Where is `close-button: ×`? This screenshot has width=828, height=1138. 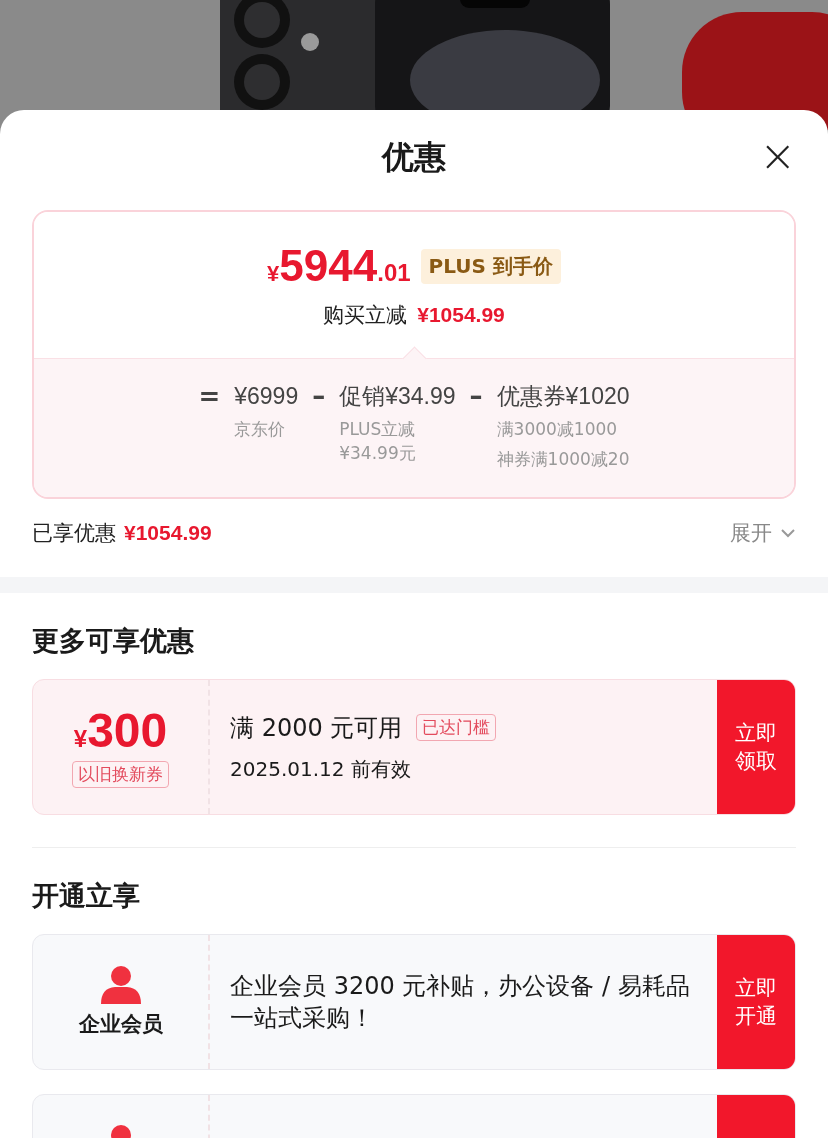 close-button: × is located at coordinates (777, 156).